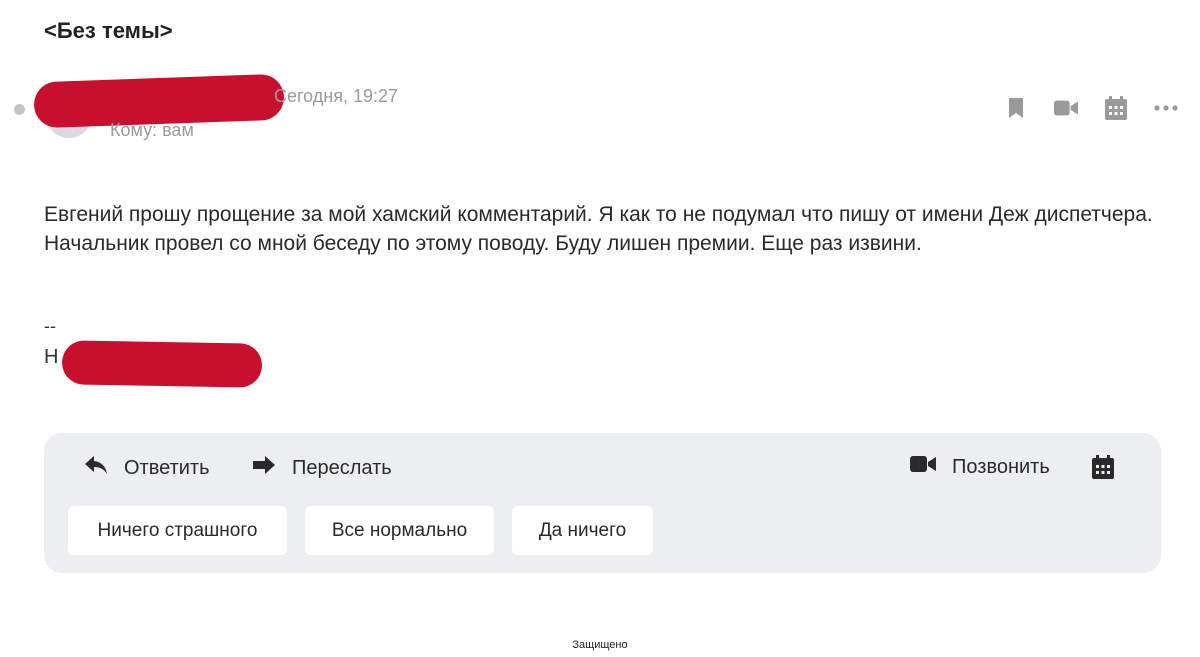 This screenshot has height=657, width=1200. Describe the element at coordinates (96, 468) in the screenshot. I see `reply-icon` at that location.